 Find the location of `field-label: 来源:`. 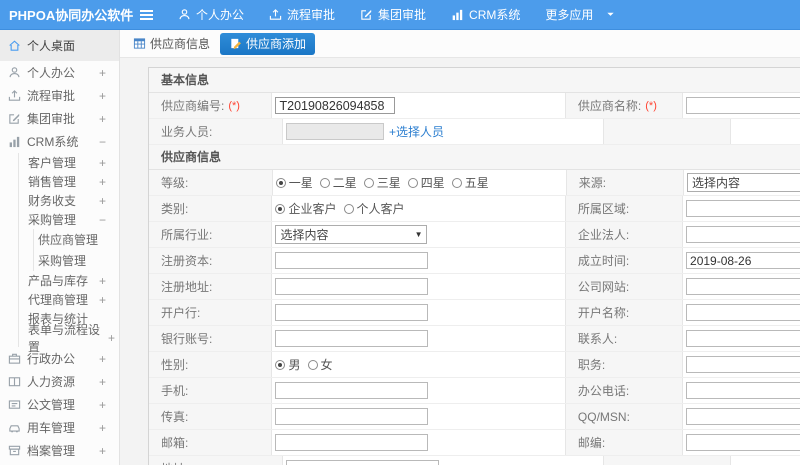

field-label: 来源: is located at coordinates (625, 182).